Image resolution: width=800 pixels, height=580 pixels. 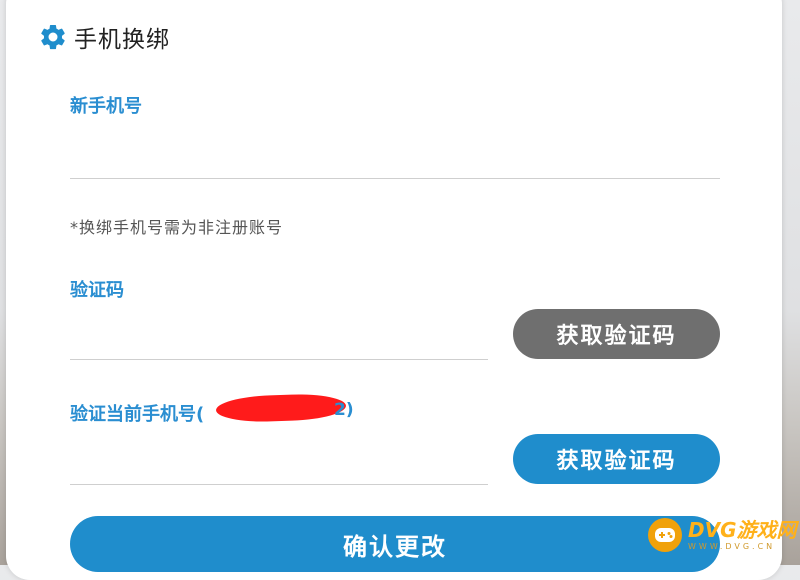 What do you see at coordinates (97, 290) in the screenshot?
I see `verify-code-label: 验证码` at bounding box center [97, 290].